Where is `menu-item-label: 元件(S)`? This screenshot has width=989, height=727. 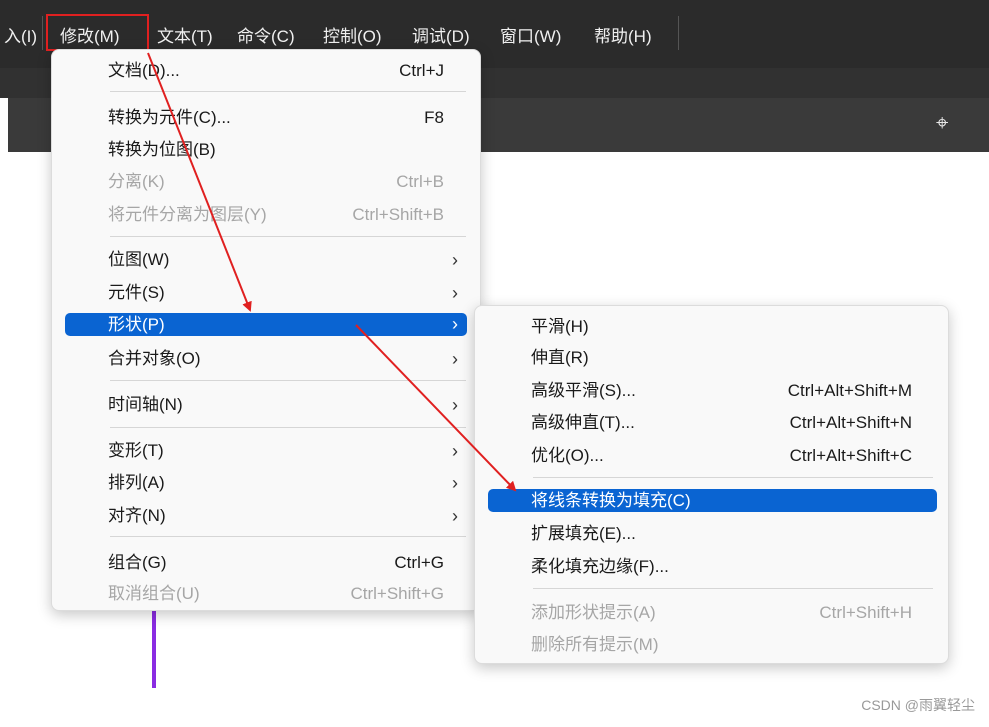 menu-item-label: 元件(S) is located at coordinates (136, 292).